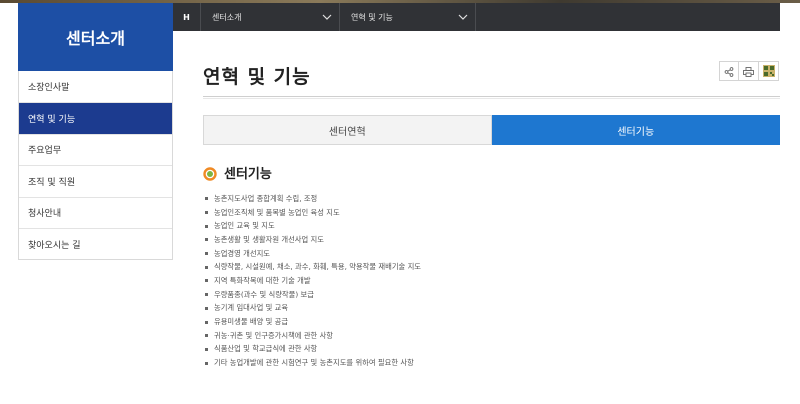 The image size is (800, 404). What do you see at coordinates (313, 363) in the screenshot?
I see `list-item: 기타 농업개발에 관한 시험연구 및 농촌지도를 위하여 필요한 사항` at bounding box center [313, 363].